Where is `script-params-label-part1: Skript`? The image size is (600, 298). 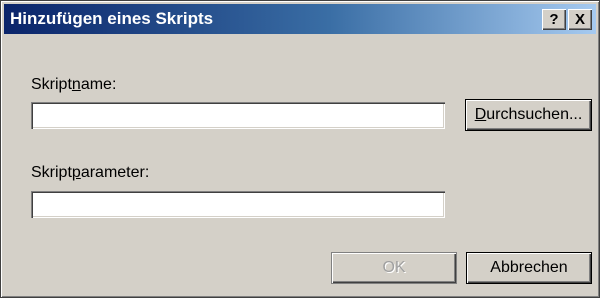 script-params-label-part1: Skript is located at coordinates (51, 172).